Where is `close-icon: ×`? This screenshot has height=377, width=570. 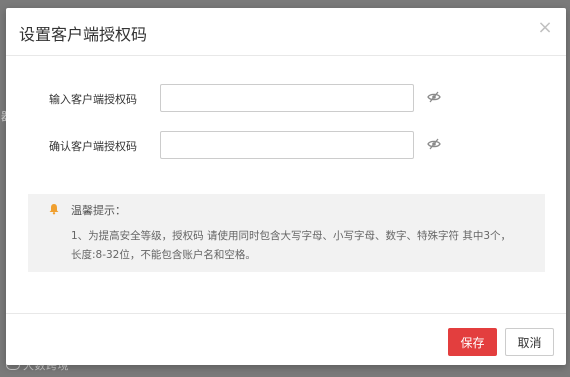
close-icon: × is located at coordinates (545, 28).